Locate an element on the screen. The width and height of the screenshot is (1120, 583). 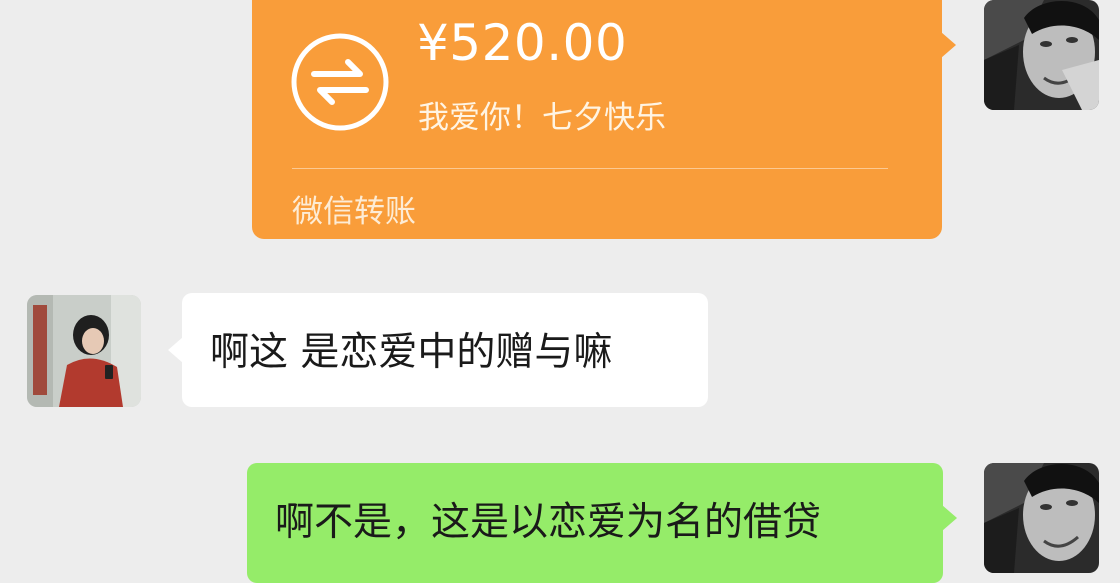
received-message-bubble: 啊这 是恋爱中的赠与嘛 is located at coordinates (438, 350).